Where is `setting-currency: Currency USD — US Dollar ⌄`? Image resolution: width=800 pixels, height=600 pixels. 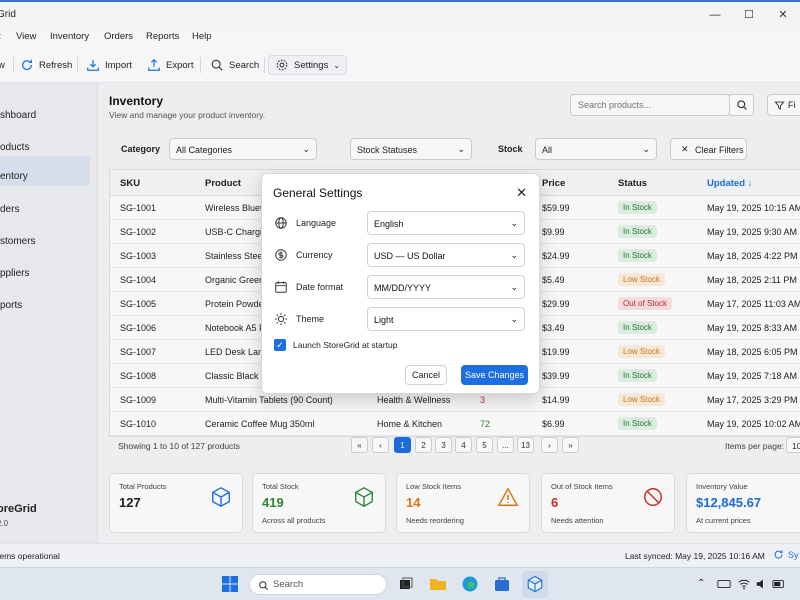
setting-currency: Currency USD — US Dollar ⌄ is located at coordinates (402, 255).